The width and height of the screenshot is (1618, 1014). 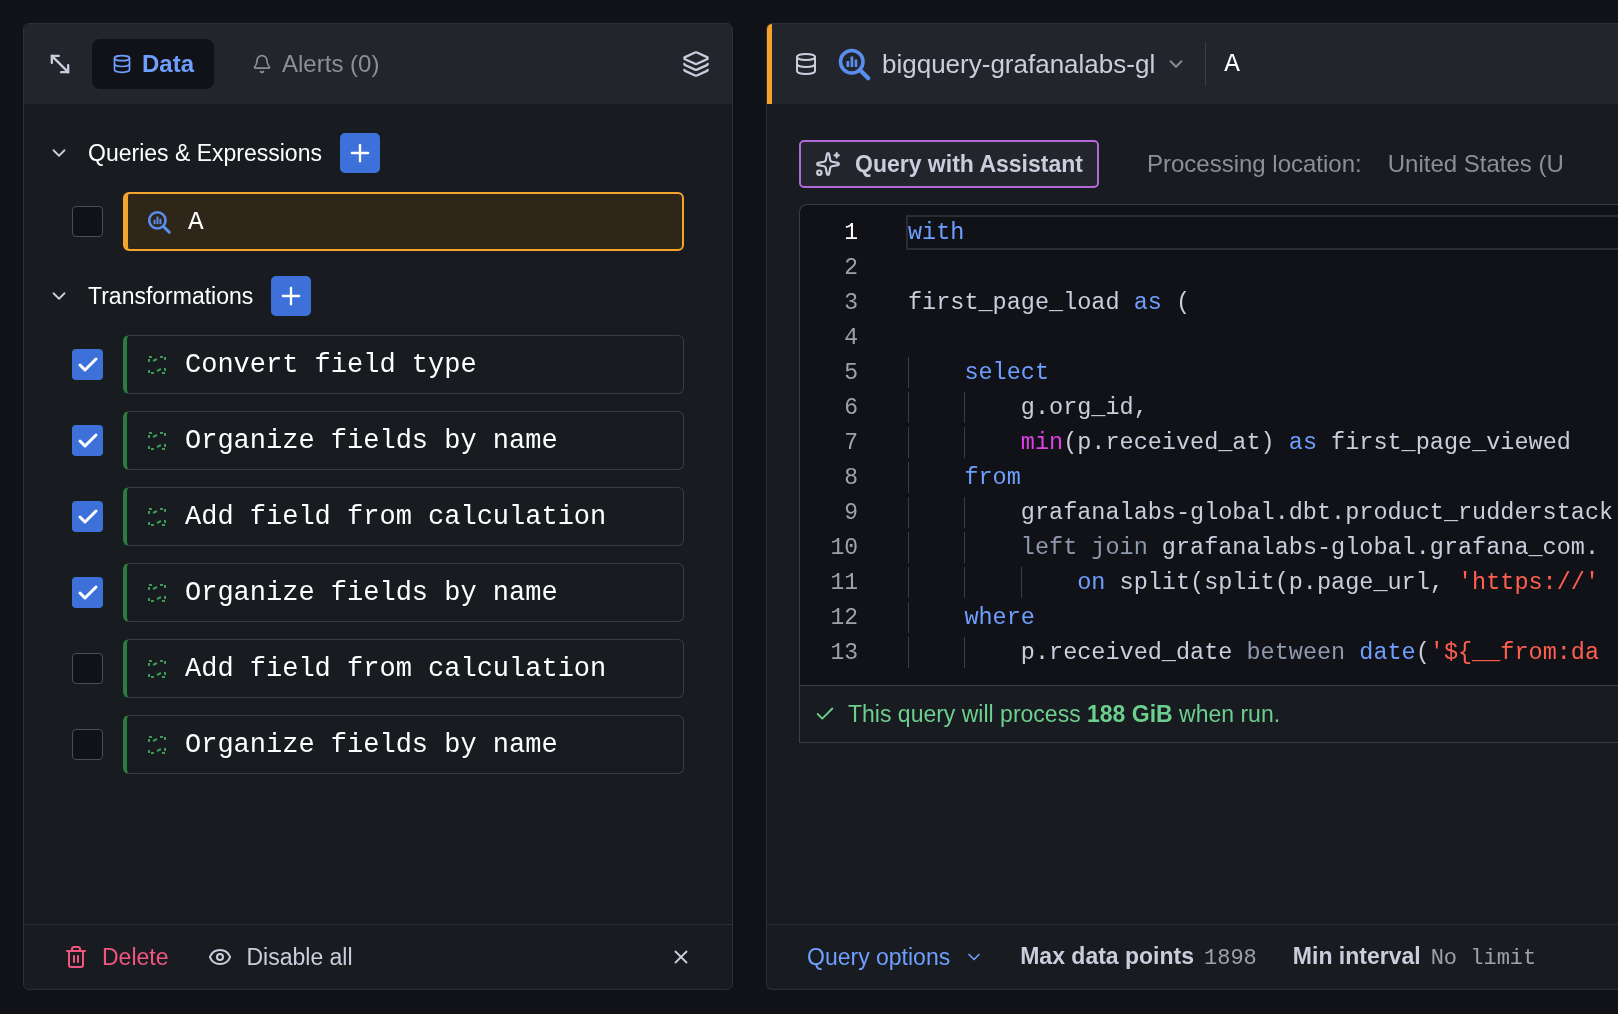 I want to click on query-options-button: Query options, so click(x=896, y=957).